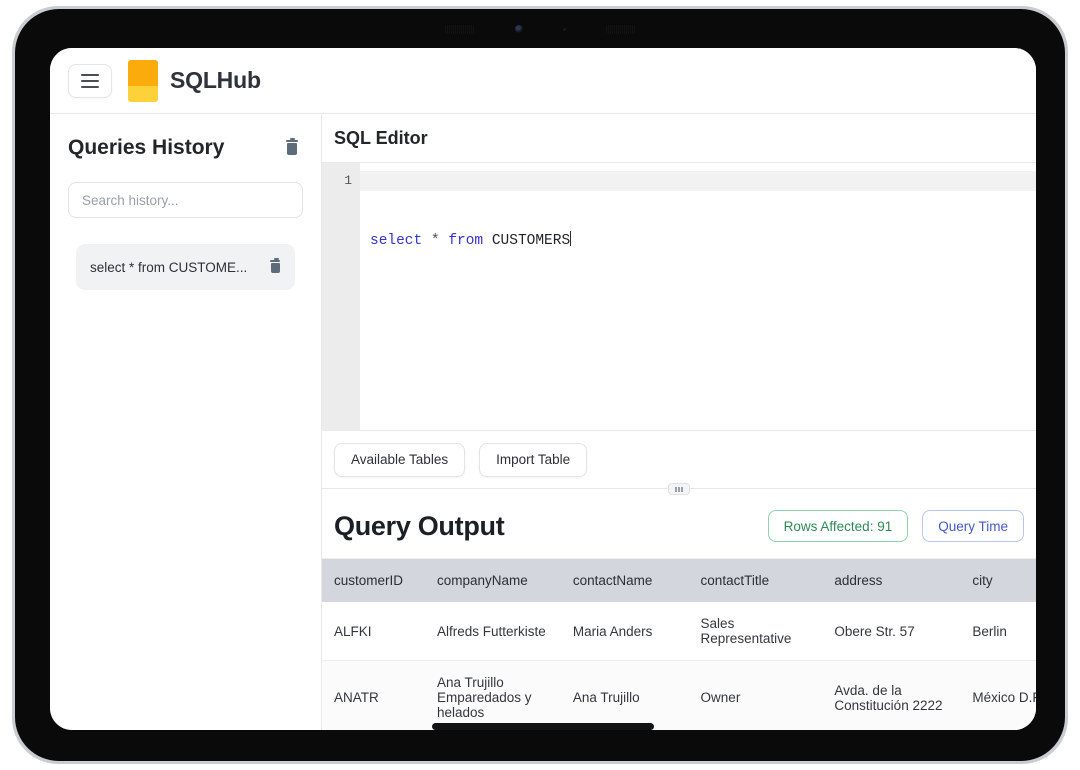 The image size is (1080, 770). Describe the element at coordinates (373, 580) in the screenshot. I see `column-header-customerid: customerID` at that location.